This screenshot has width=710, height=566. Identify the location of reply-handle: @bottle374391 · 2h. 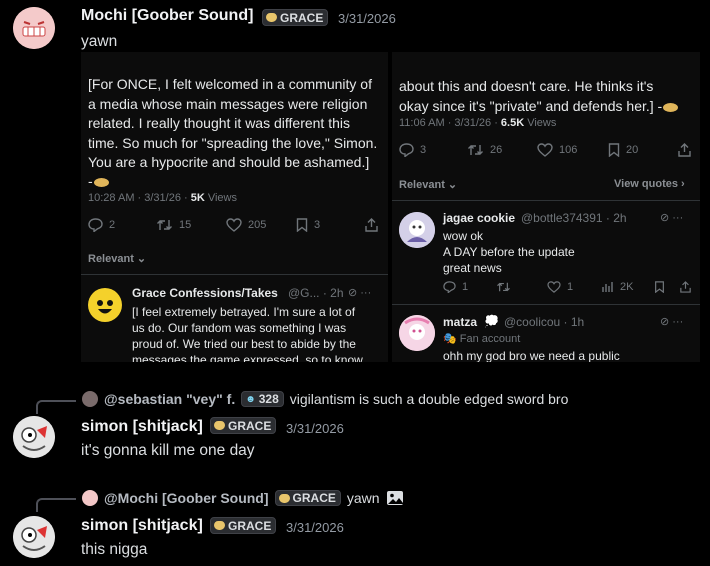
(574, 218).